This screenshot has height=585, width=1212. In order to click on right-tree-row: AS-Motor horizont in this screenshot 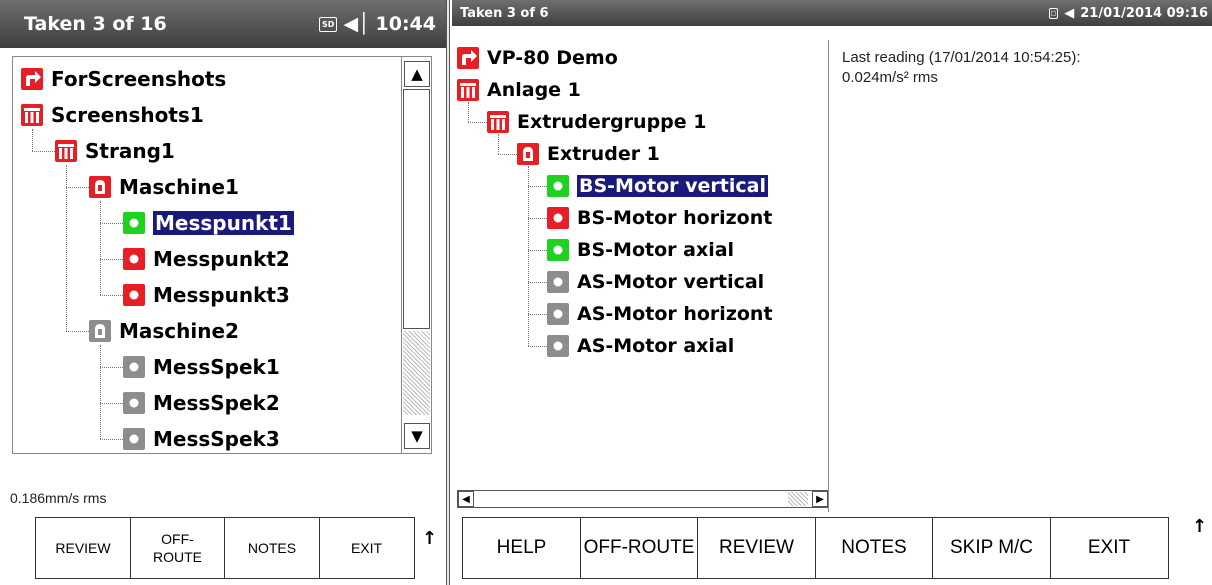, I will do `click(660, 314)`.